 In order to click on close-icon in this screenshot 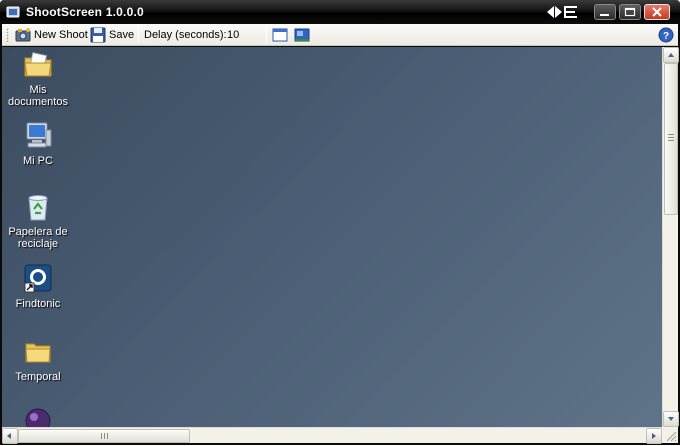, I will do `click(657, 12)`.